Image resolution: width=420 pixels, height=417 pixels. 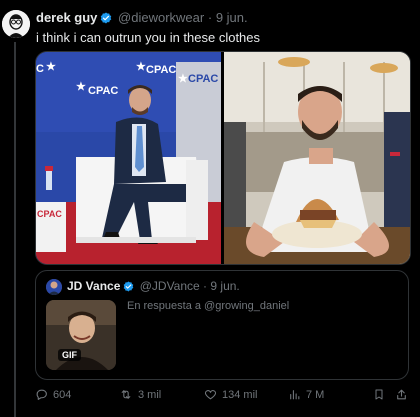 I want to click on gif-badge: GIF, so click(x=69, y=355).